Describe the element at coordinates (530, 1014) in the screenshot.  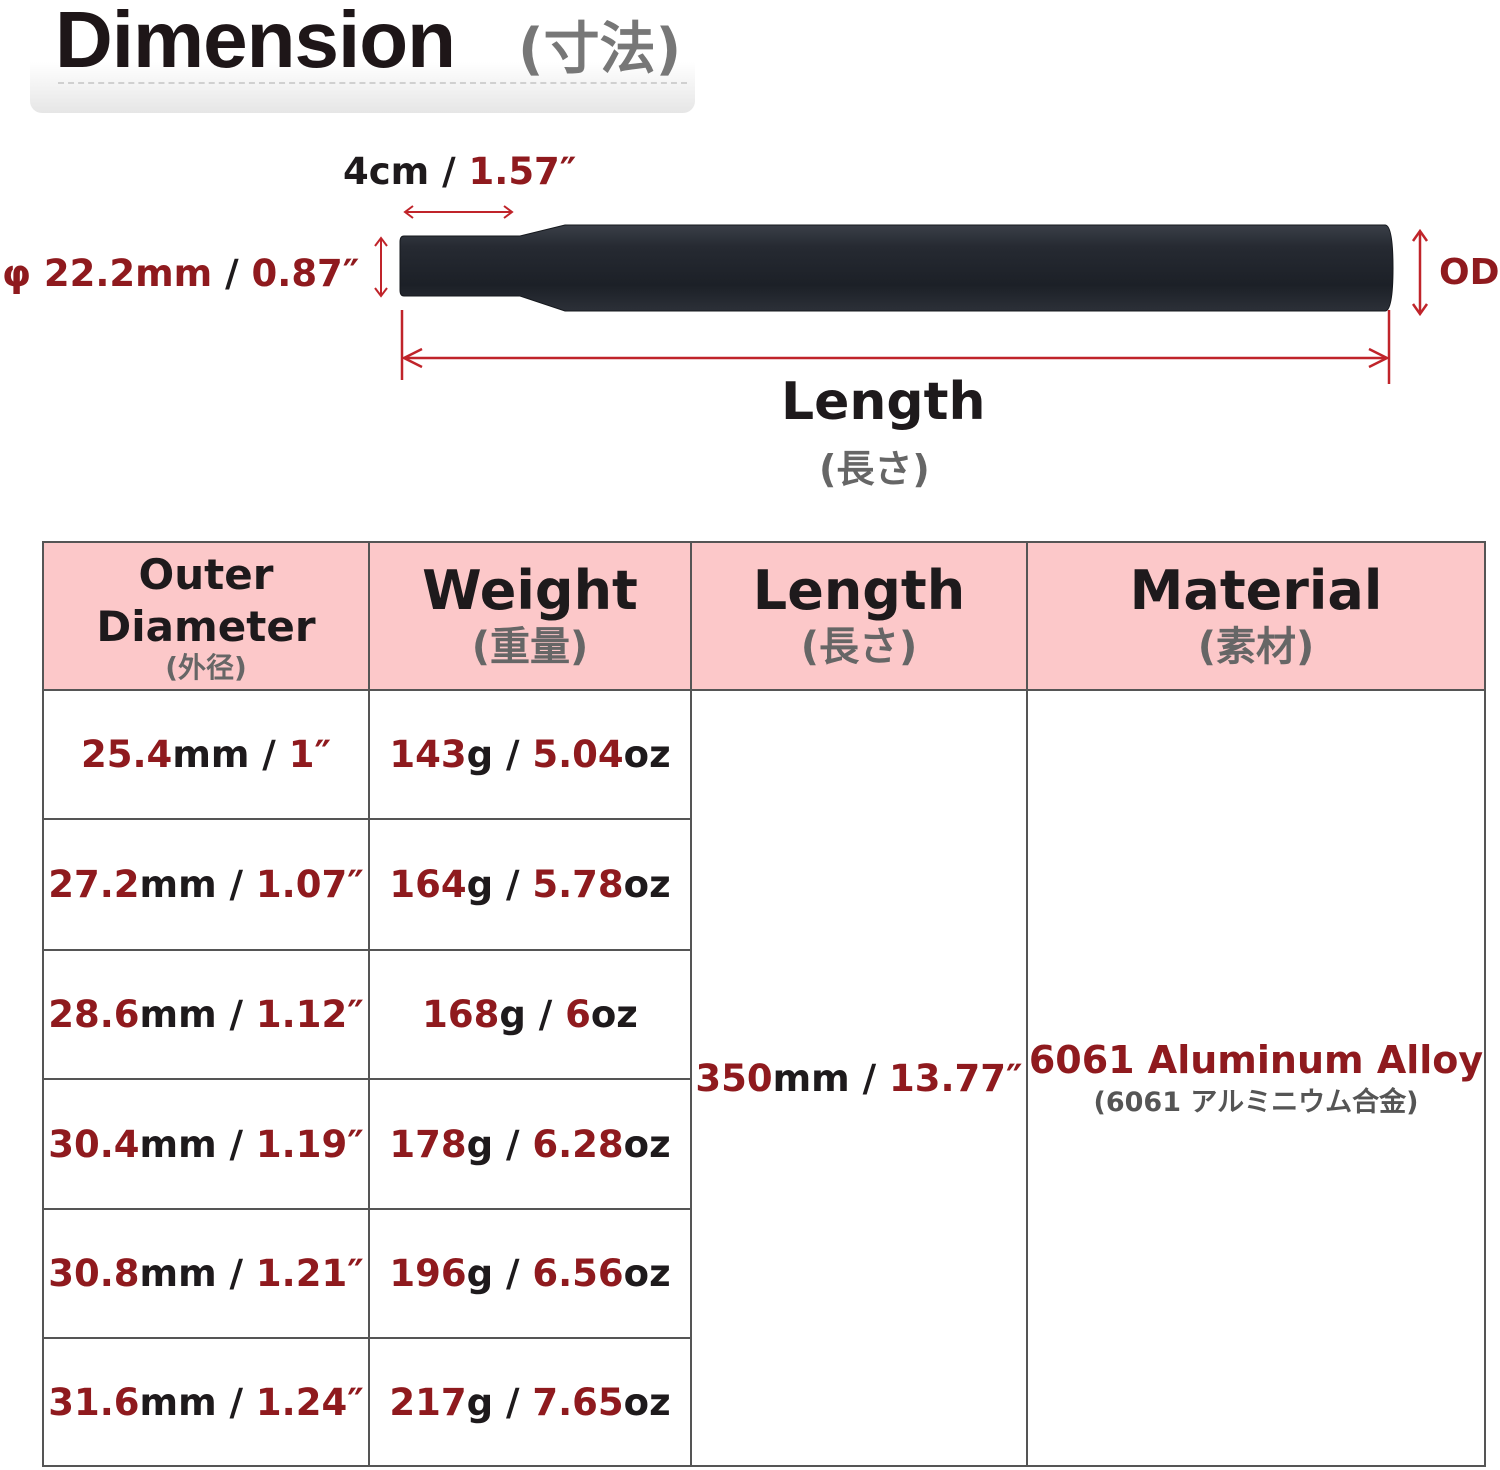
I see `weight-cell: 168g / 6oz` at that location.